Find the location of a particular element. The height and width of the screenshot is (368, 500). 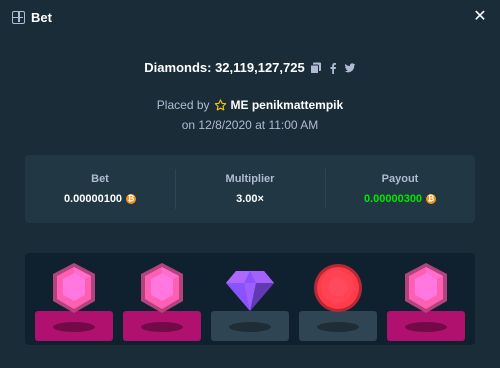

red-gem-icon is located at coordinates (338, 288).